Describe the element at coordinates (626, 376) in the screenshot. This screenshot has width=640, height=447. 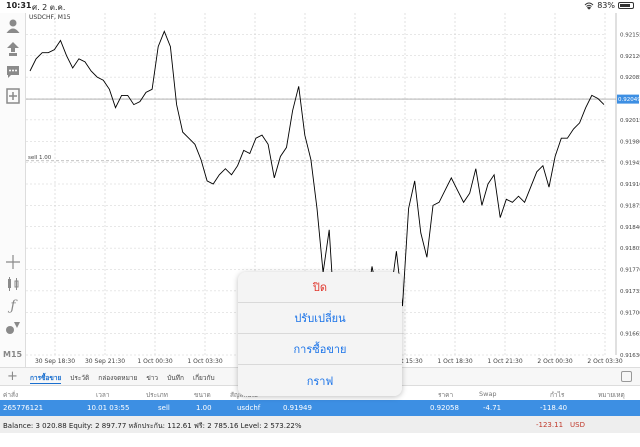
I see `expand-icon` at that location.